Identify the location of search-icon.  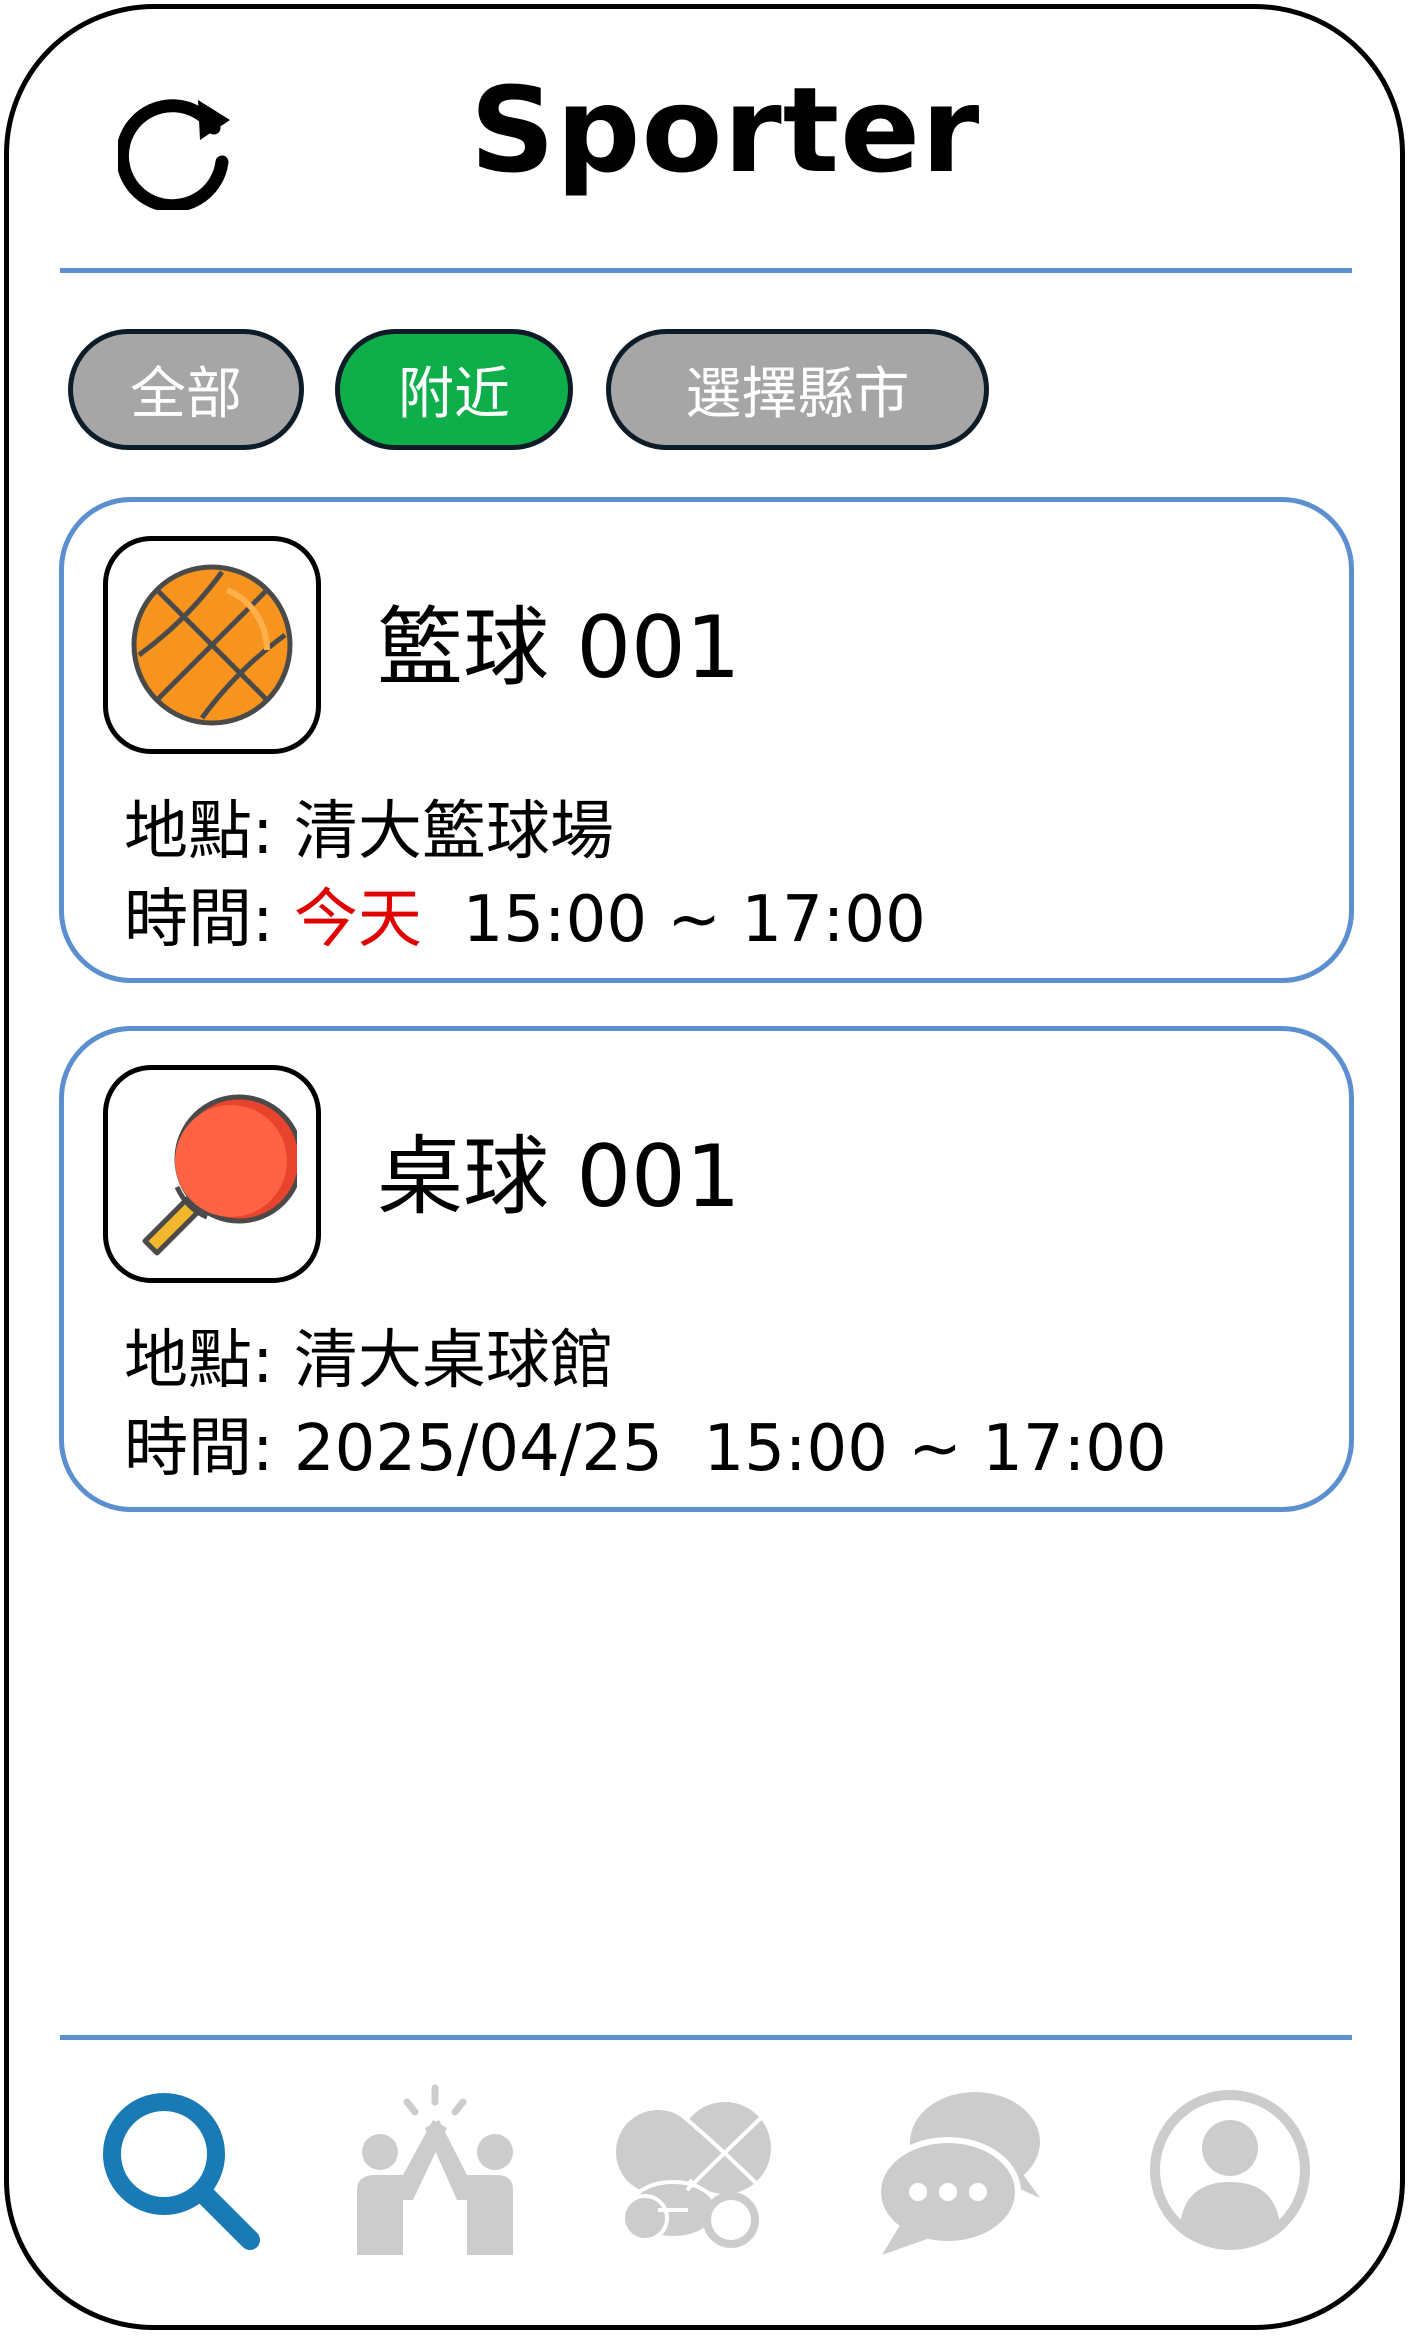
(181, 2171).